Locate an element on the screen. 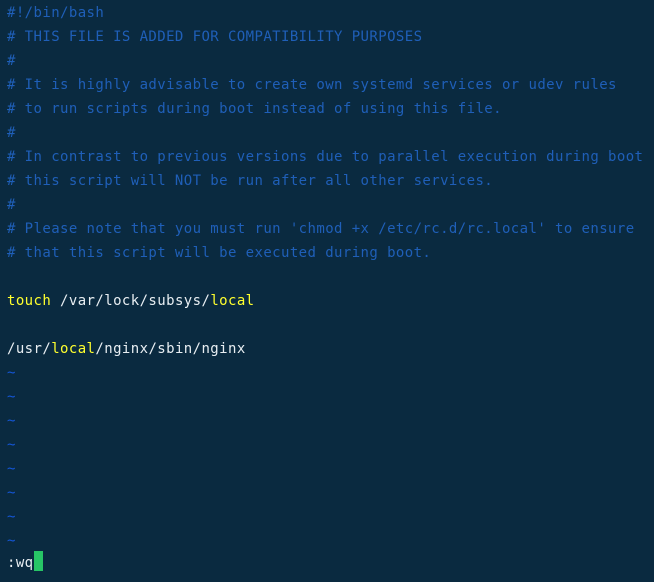 The width and height of the screenshot is (654, 582). vim-command-line: :wq is located at coordinates (21, 563).